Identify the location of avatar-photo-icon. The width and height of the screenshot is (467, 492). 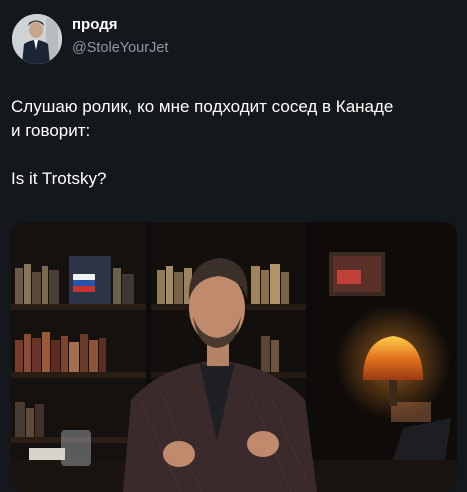
(37, 39).